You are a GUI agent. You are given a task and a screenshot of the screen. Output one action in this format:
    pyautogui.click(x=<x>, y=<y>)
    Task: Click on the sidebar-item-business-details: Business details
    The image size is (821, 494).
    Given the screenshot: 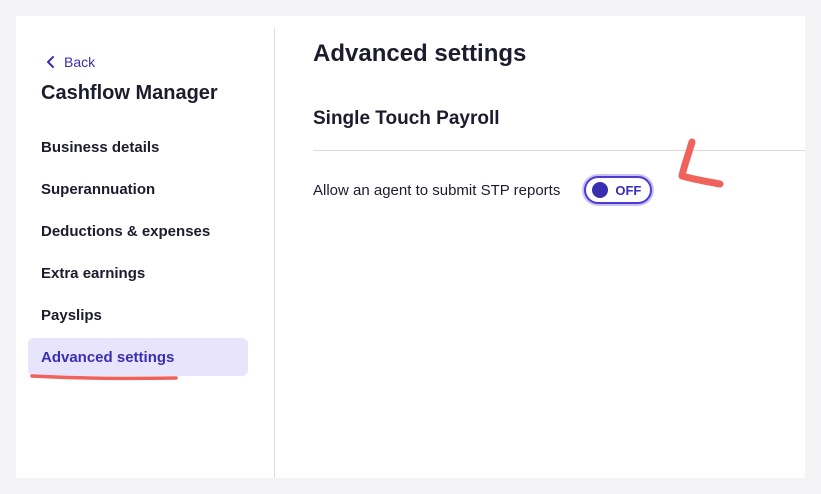 What is the action you would take?
    pyautogui.click(x=138, y=147)
    